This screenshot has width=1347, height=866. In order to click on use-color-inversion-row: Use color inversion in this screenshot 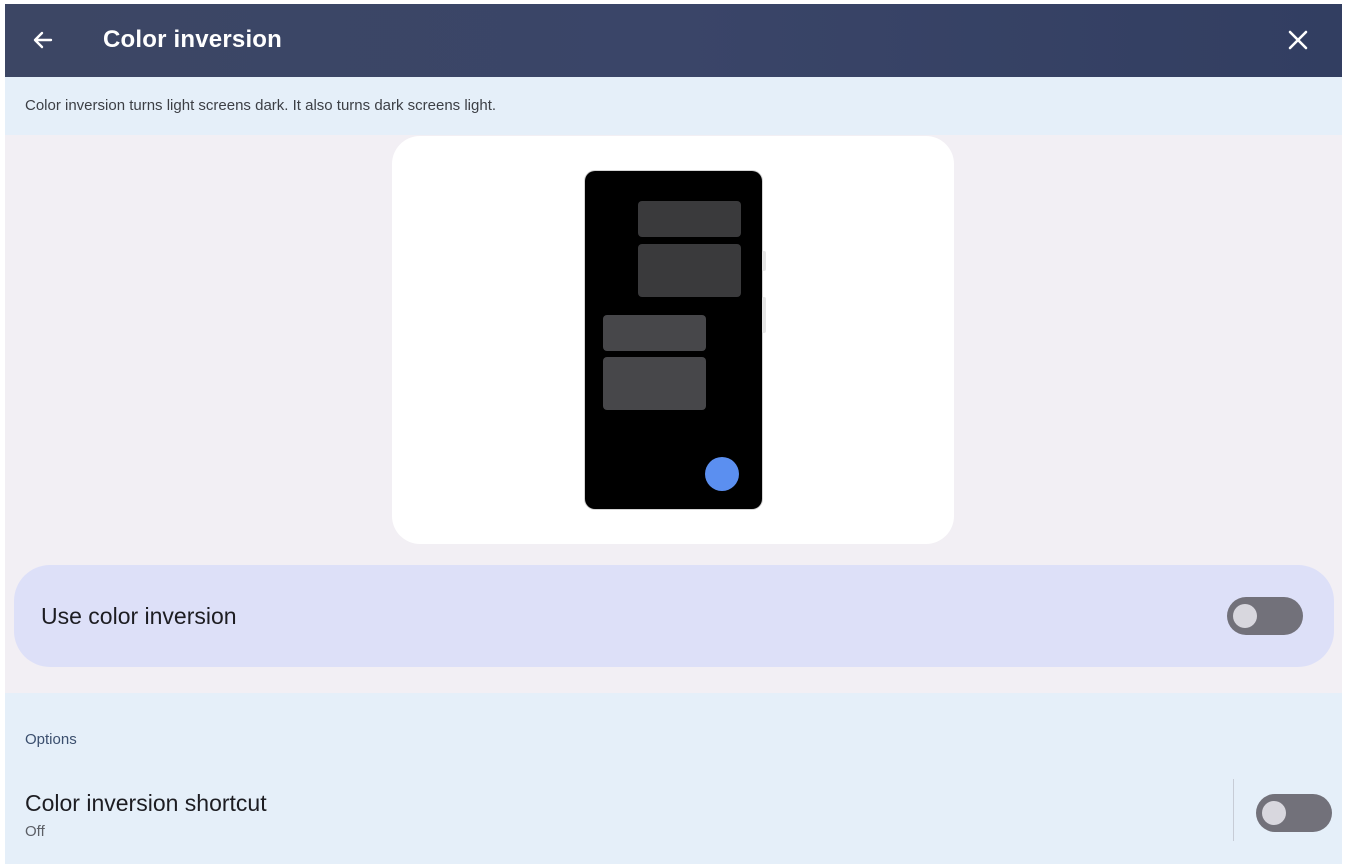, I will do `click(674, 616)`.